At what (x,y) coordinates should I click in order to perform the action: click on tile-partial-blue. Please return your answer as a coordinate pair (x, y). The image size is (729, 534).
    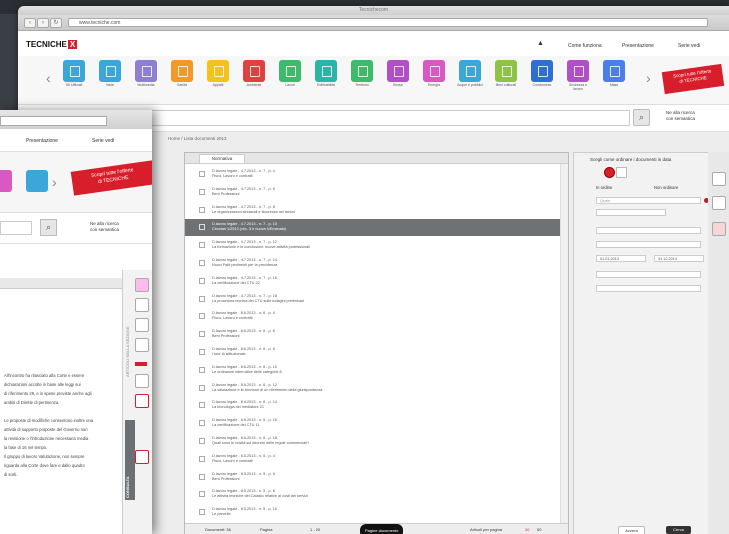
    Looking at the image, I should click on (37, 181).